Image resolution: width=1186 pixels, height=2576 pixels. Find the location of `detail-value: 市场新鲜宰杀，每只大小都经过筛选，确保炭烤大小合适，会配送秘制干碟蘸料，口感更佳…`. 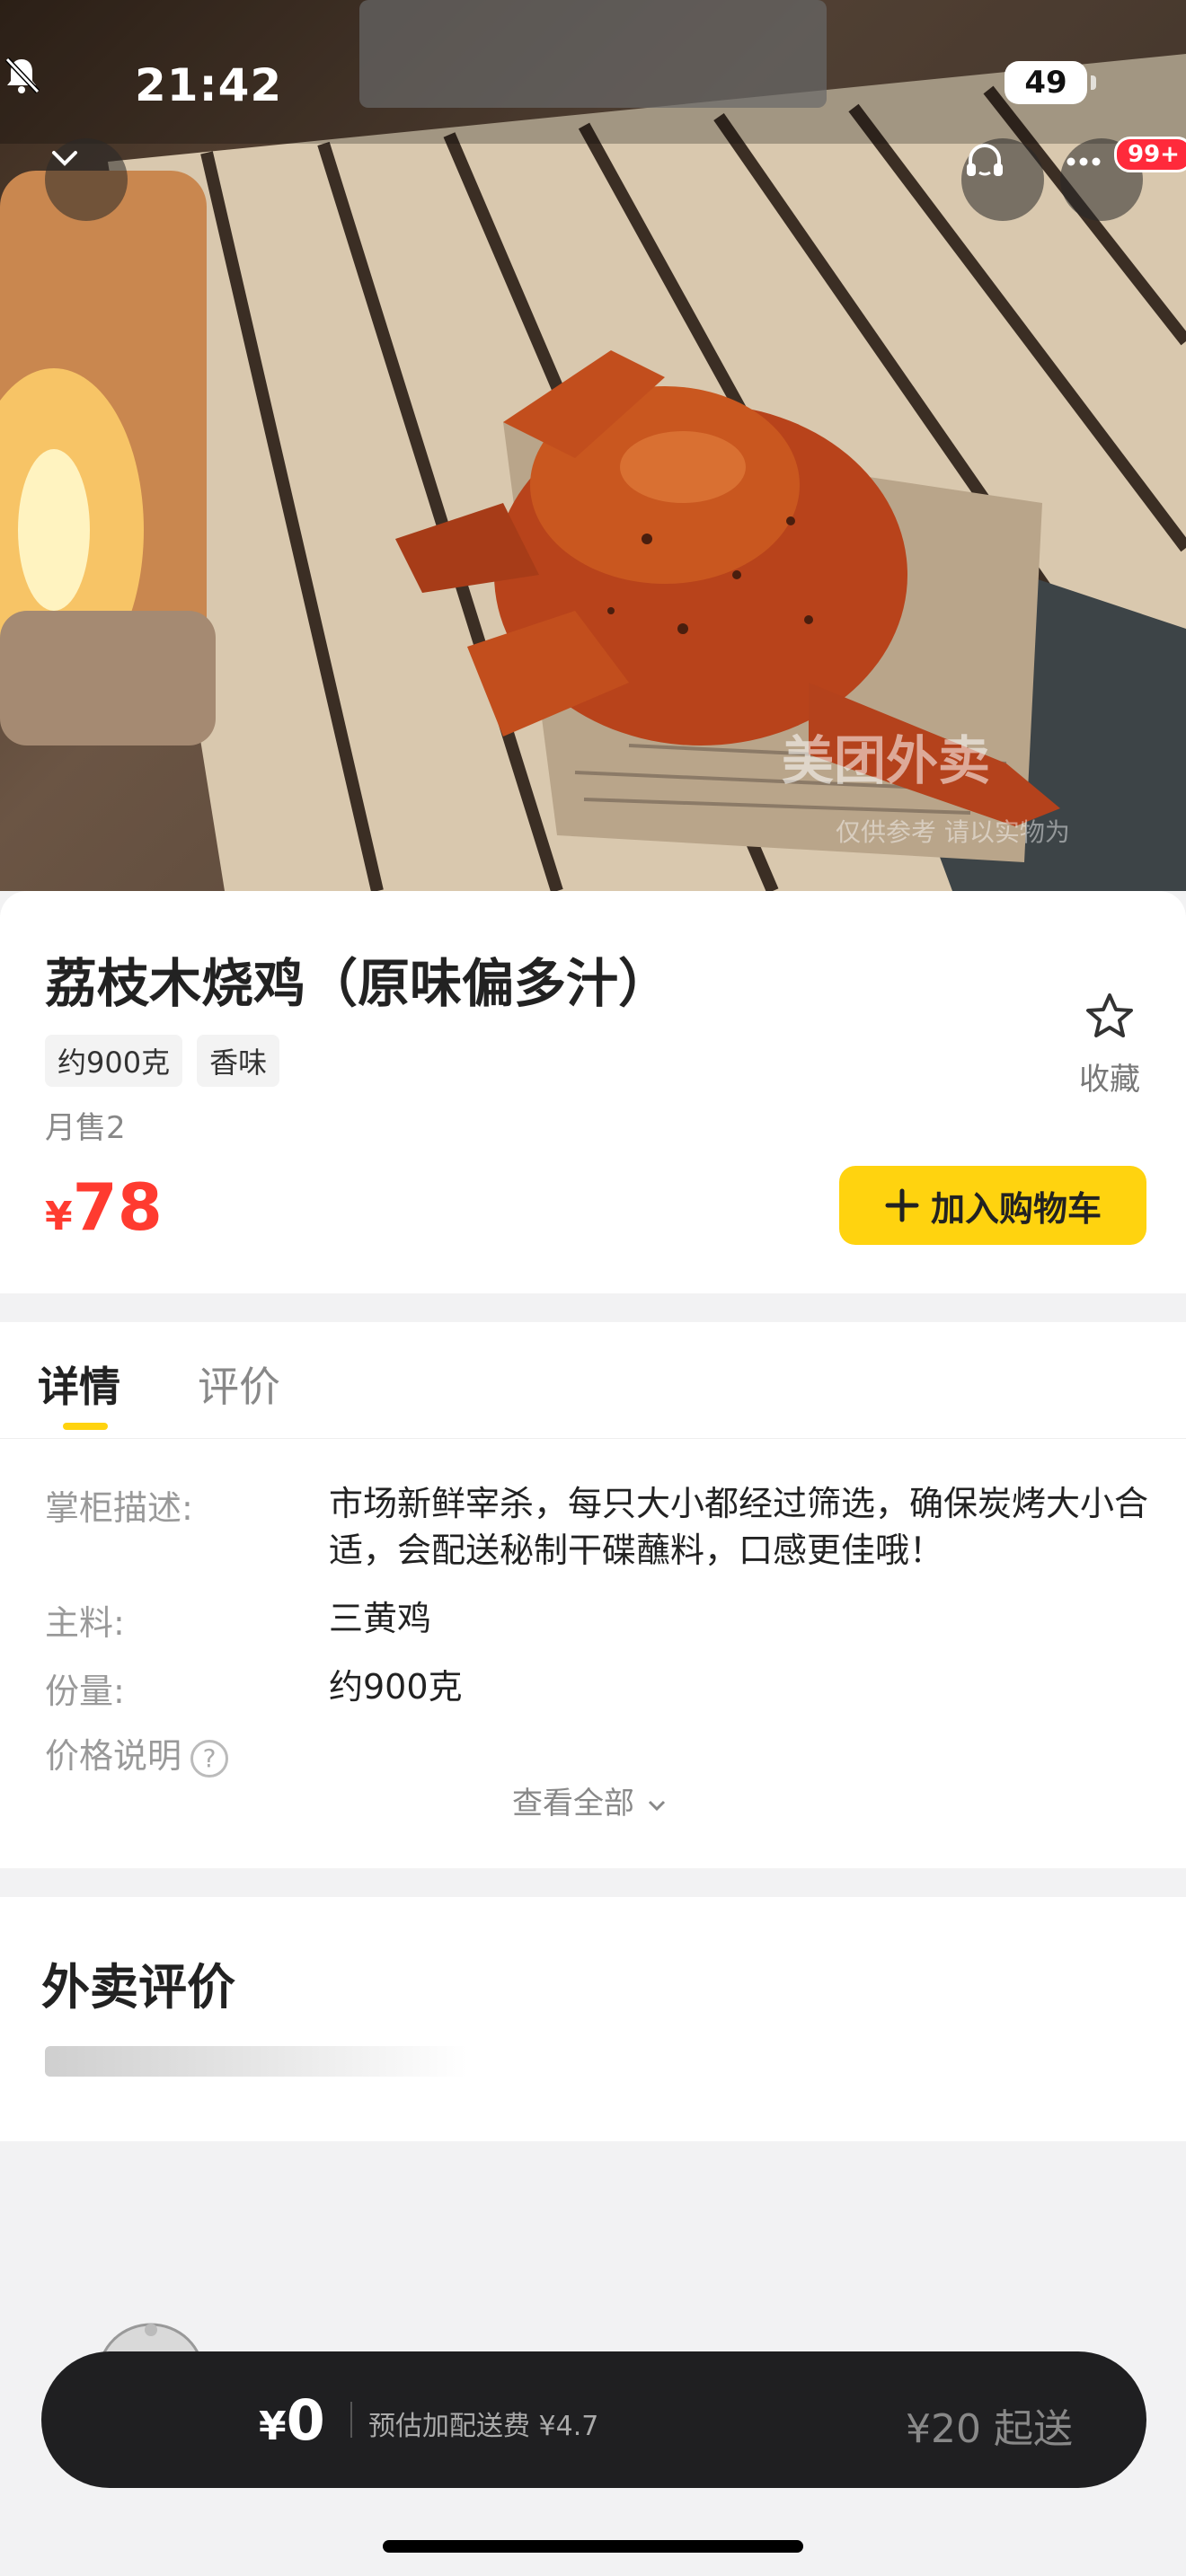

detail-value: 市场新鲜宰杀，每只大小都经过筛选，确保炭烤大小合适，会配送秘制干碟蘸料，口感更佳… is located at coordinates (739, 1527).